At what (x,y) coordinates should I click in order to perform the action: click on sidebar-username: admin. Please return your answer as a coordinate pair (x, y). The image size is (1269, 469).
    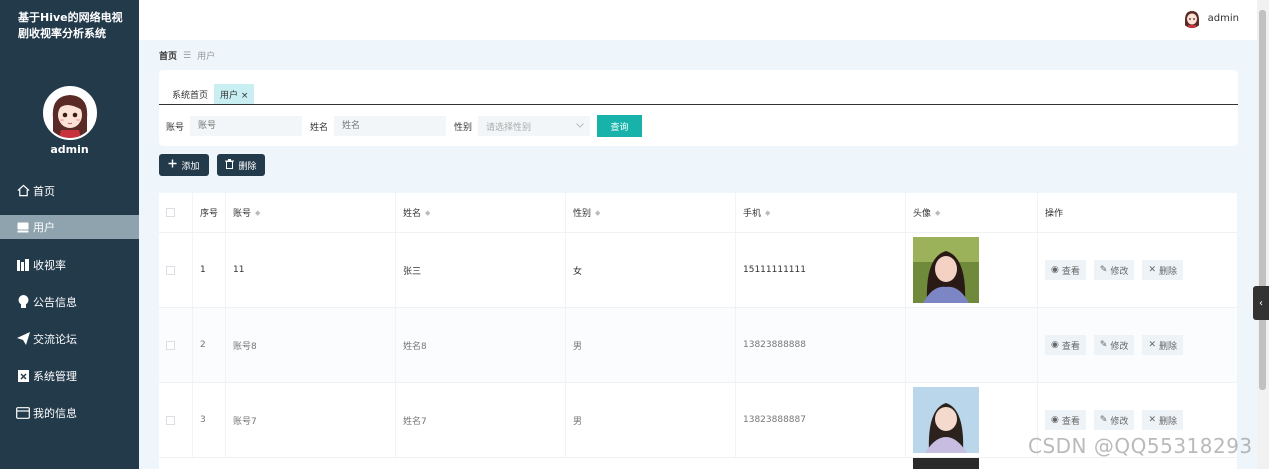
    Looking at the image, I should click on (69, 149).